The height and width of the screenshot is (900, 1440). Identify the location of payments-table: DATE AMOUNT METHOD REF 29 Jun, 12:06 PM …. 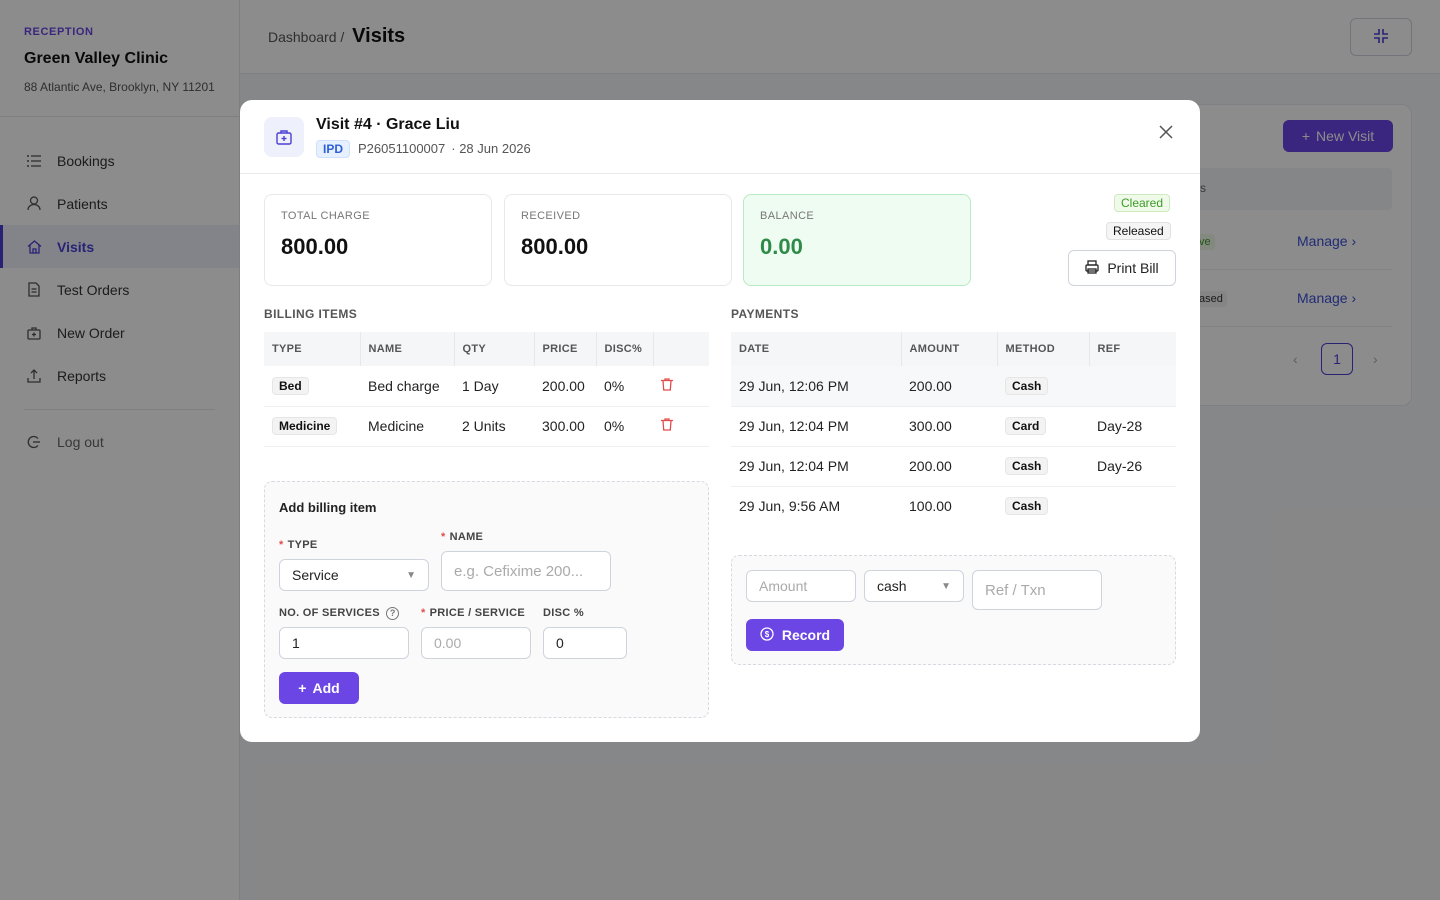
(953, 429).